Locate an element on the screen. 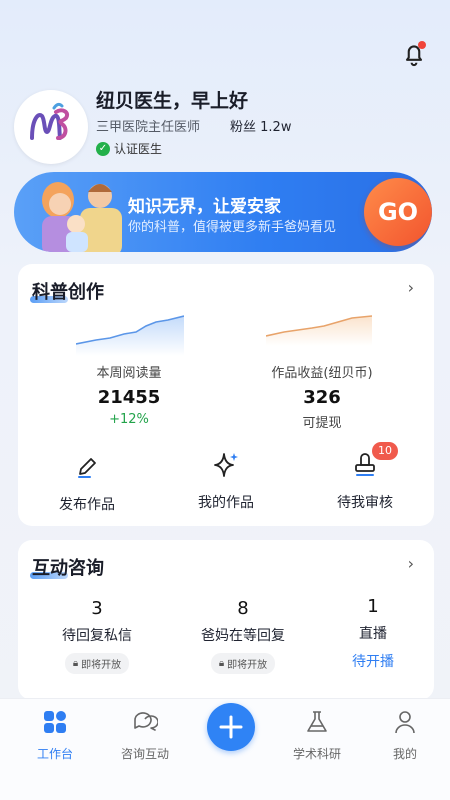  logo-icon is located at coordinates (49, 121).